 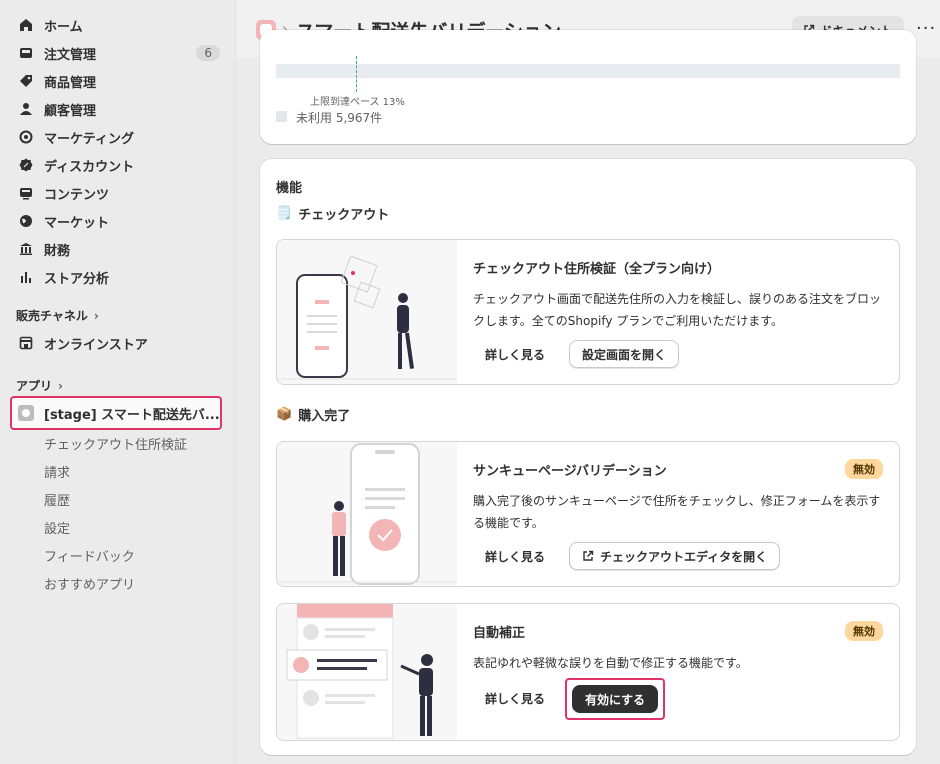 What do you see at coordinates (588, 555) in the screenshot?
I see `external-link-icon` at bounding box center [588, 555].